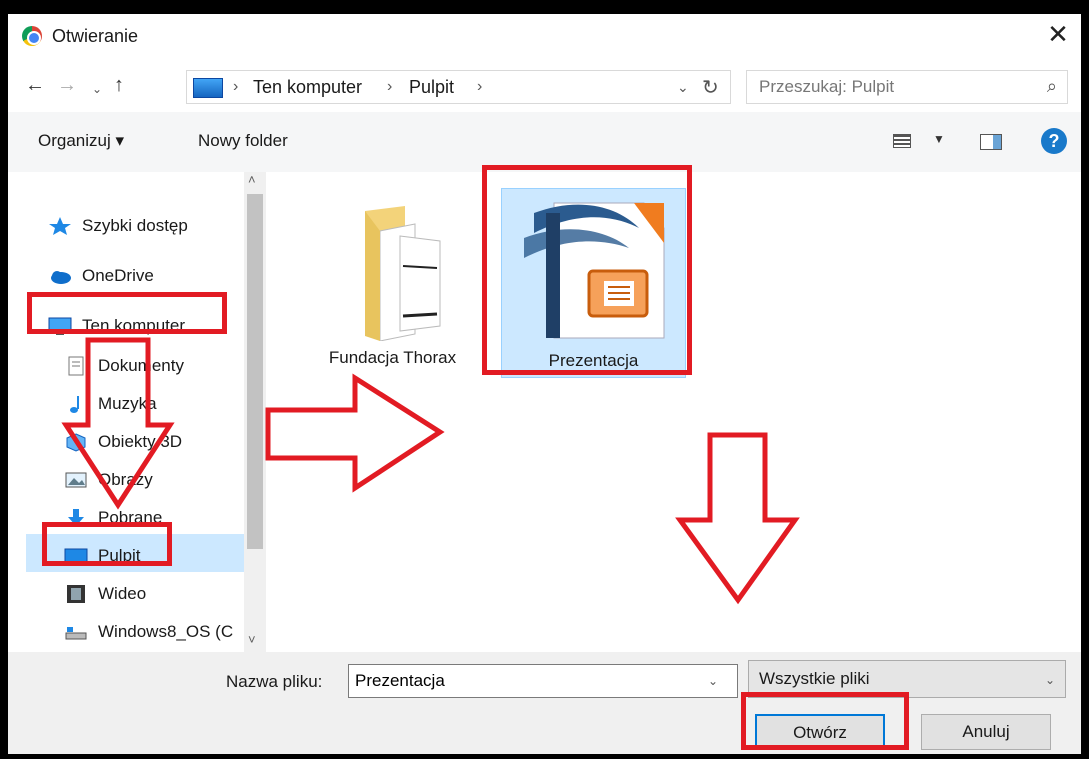 The height and width of the screenshot is (759, 1089). Describe the element at coordinates (81, 141) in the screenshot. I see `organize-button: Organizuj ▾` at that location.